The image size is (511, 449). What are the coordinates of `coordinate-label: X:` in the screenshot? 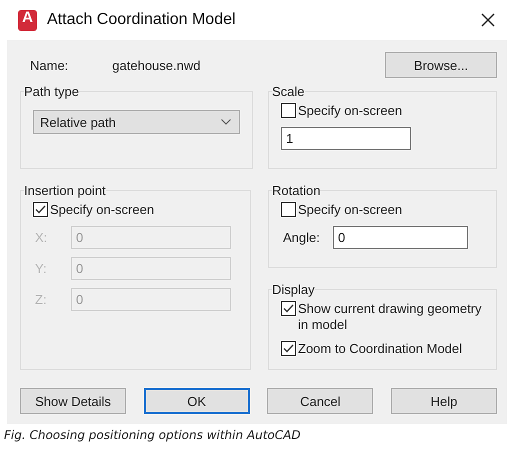 It's located at (41, 237).